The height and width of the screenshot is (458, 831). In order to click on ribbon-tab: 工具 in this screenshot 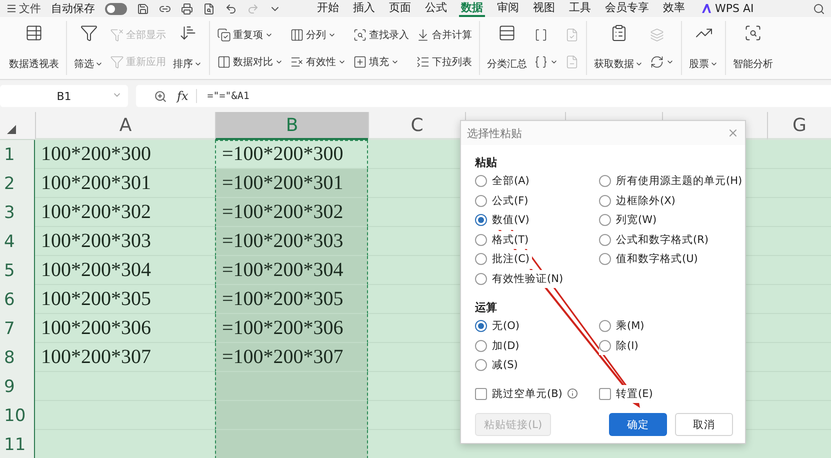, I will do `click(580, 8)`.